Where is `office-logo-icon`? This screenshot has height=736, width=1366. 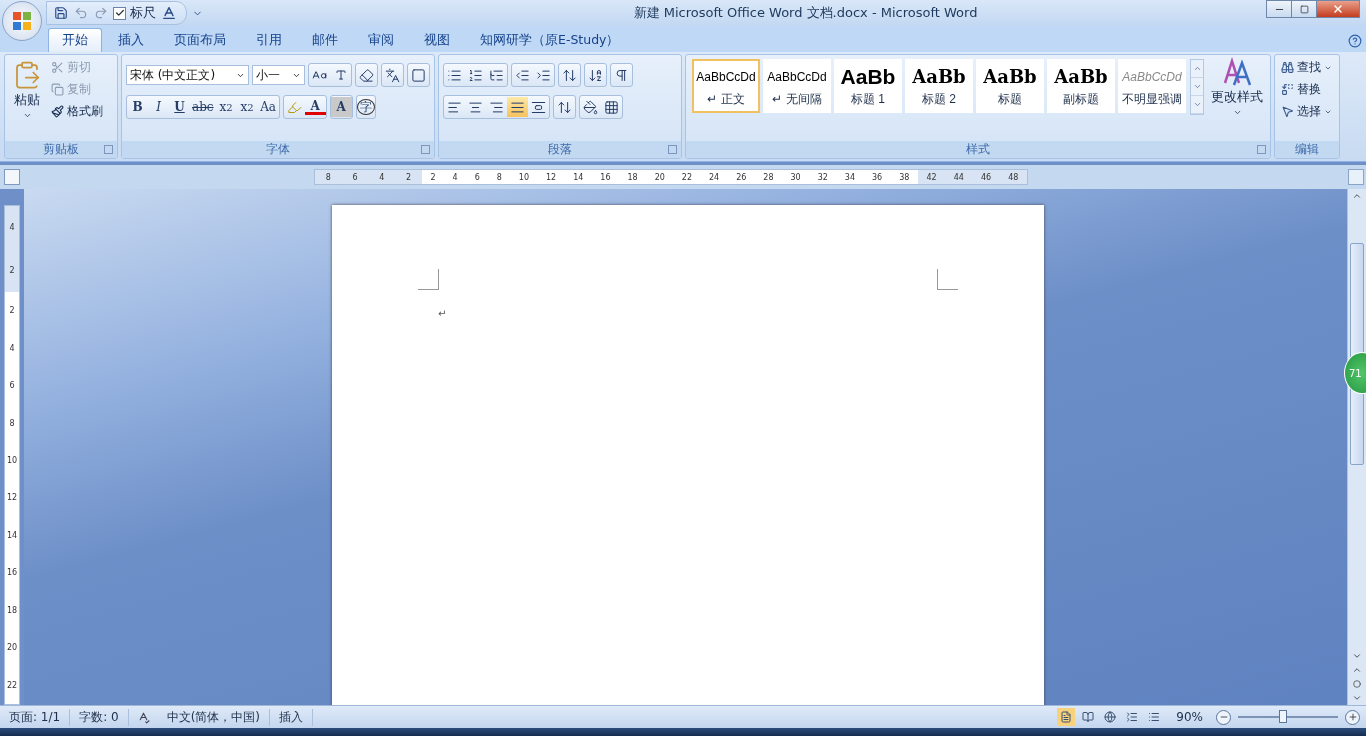
office-logo-icon is located at coordinates (22, 21).